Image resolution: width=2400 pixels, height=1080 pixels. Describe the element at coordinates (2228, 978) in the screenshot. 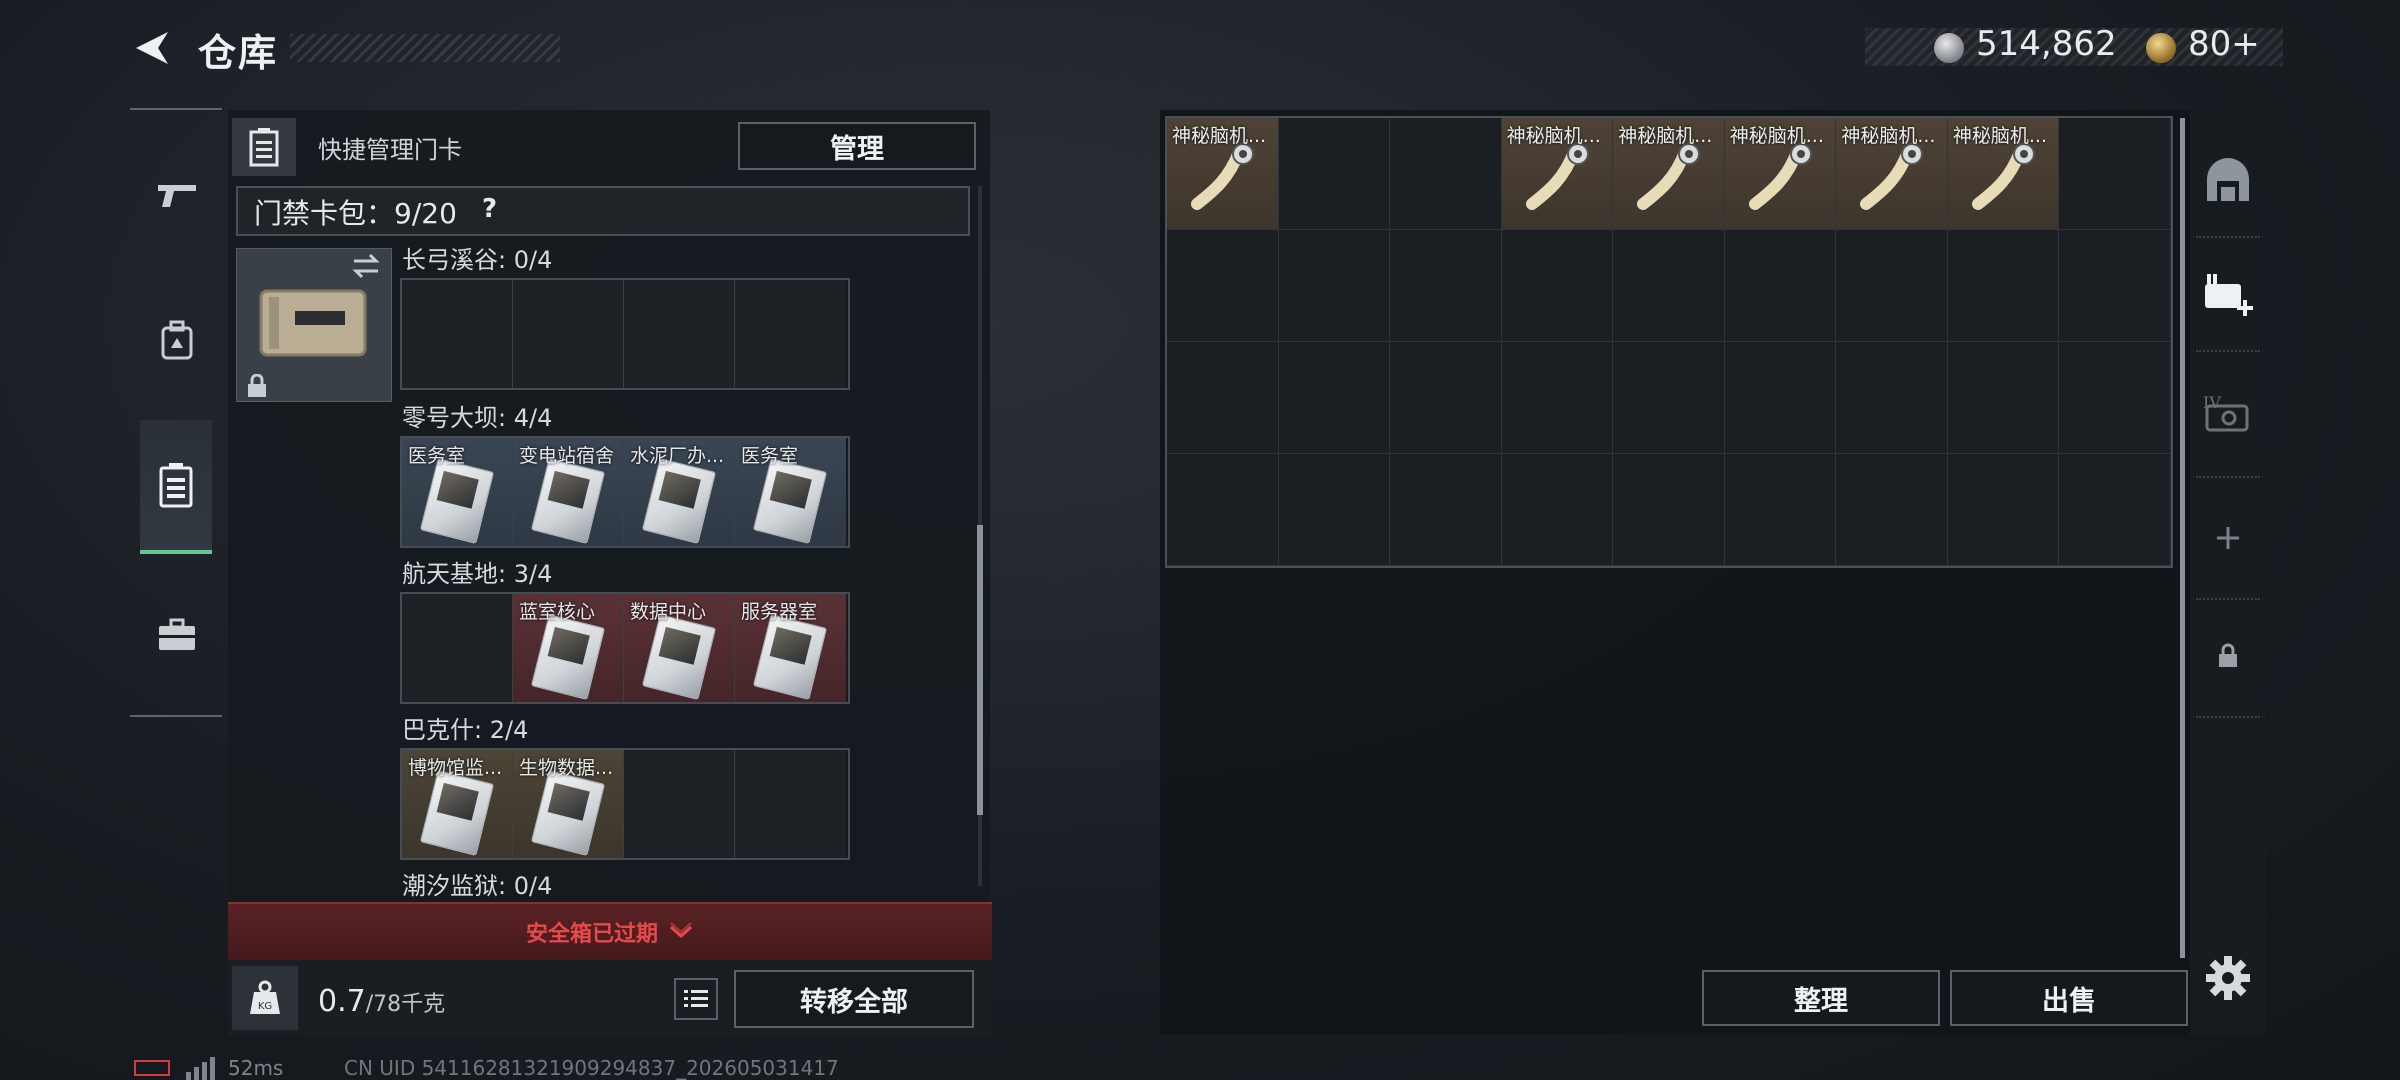

I see `gear-icon` at that location.